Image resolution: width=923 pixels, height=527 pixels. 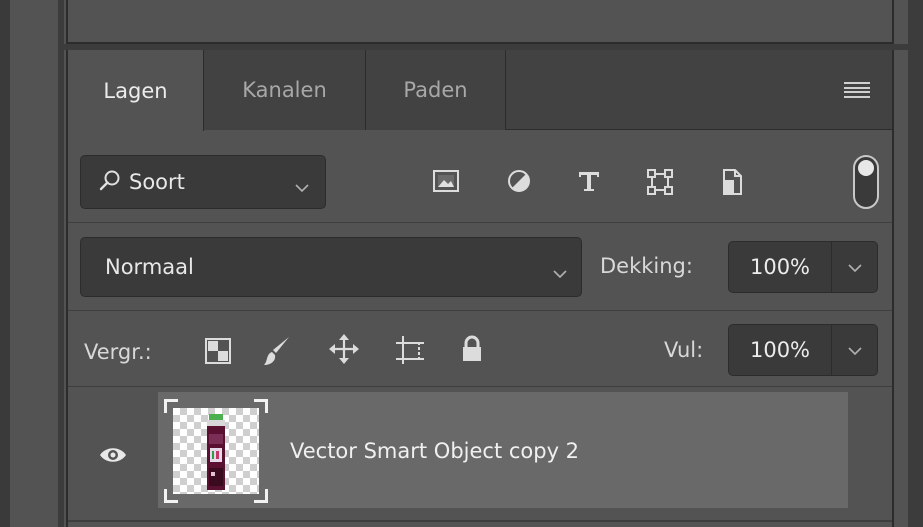 What do you see at coordinates (866, 182) in the screenshot?
I see `filter-toggle` at bounding box center [866, 182].